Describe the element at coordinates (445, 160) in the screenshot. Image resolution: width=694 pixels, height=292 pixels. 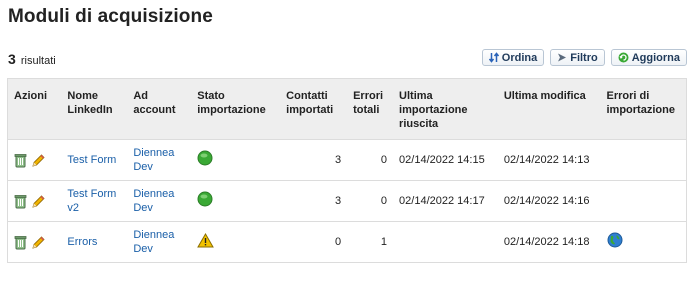
I see `last-import-cell: 02/14/2022 14:15` at that location.